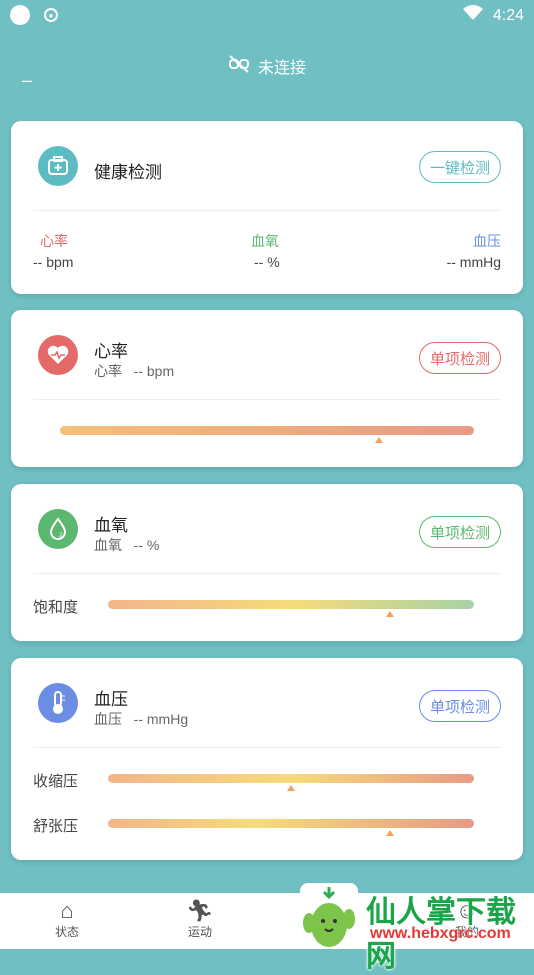 This screenshot has height=975, width=534. Describe the element at coordinates (128, 172) in the screenshot. I see `health-title: 健康检测` at that location.